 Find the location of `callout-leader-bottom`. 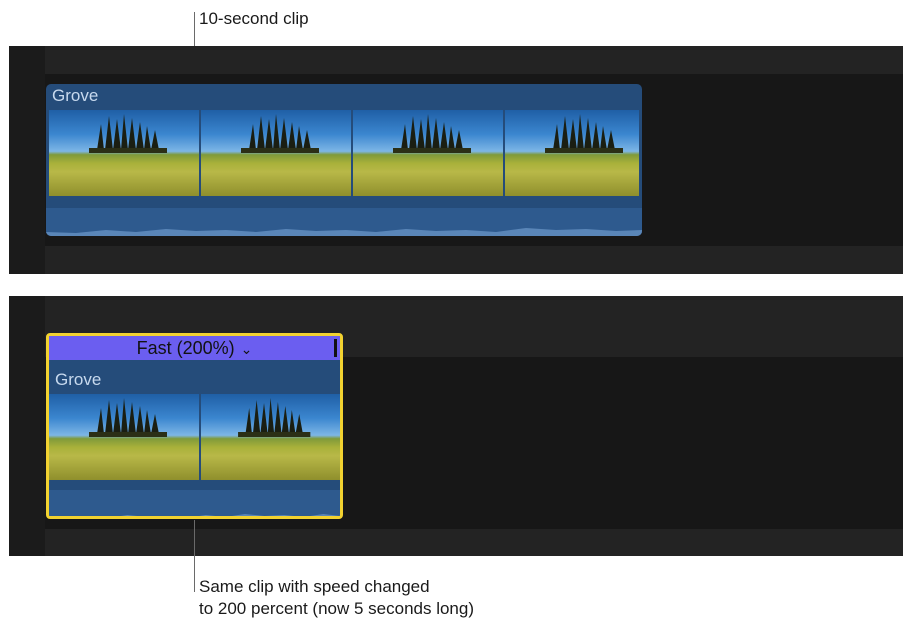

callout-leader-bottom is located at coordinates (194, 556).